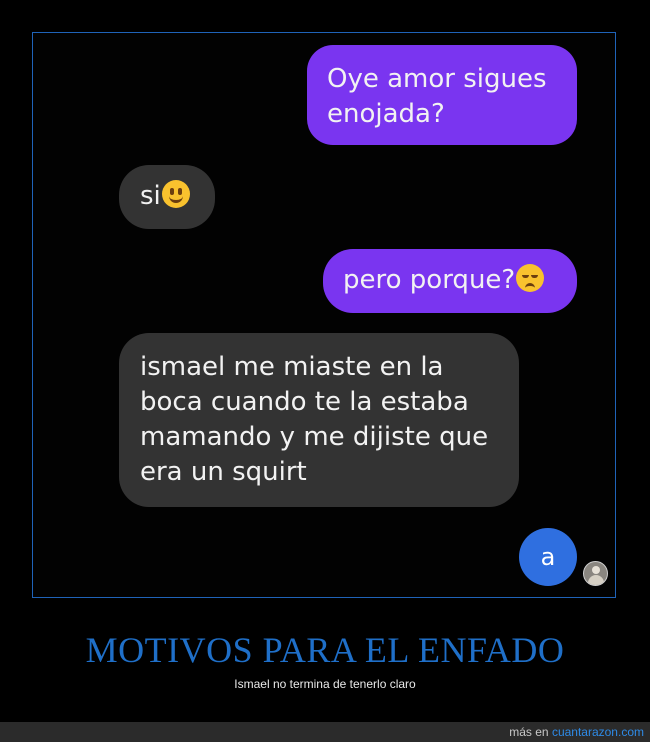 The height and width of the screenshot is (742, 650). Describe the element at coordinates (325, 684) in the screenshot. I see `meme-subtitle: Ismael no termina de tenerlo claro` at that location.